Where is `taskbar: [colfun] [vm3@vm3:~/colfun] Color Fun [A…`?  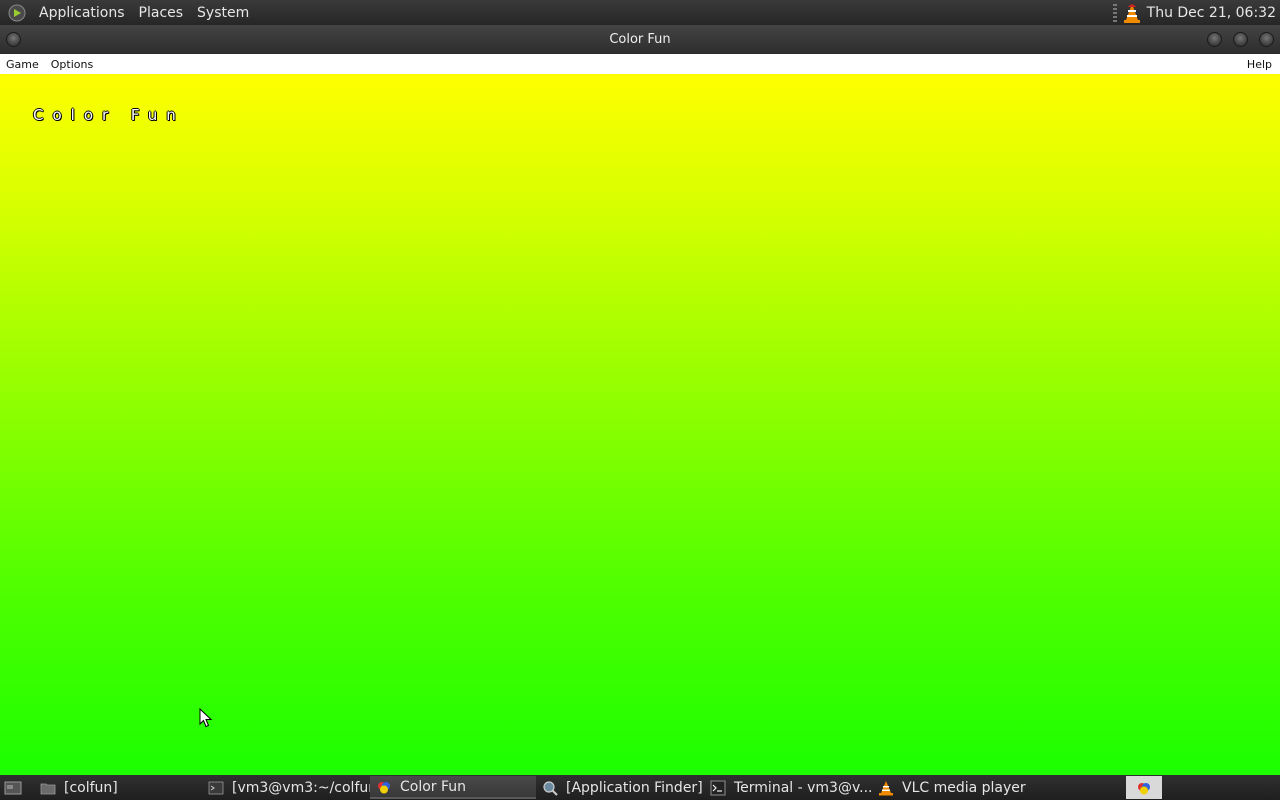 taskbar: [colfun] [vm3@vm3:~/colfun] Color Fun [A… is located at coordinates (640, 787).